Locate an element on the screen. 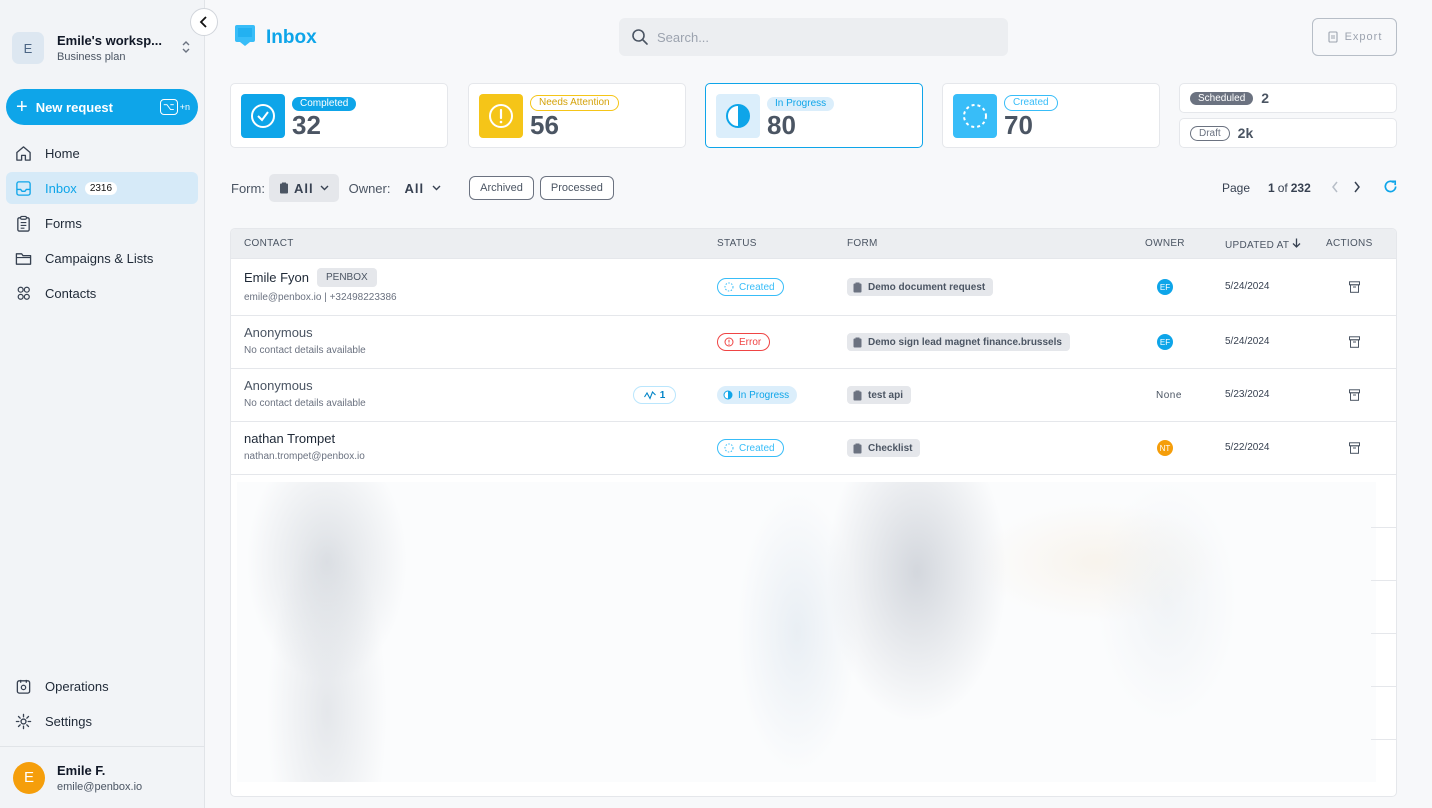  owner-filter-value: All is located at coordinates (414, 188).